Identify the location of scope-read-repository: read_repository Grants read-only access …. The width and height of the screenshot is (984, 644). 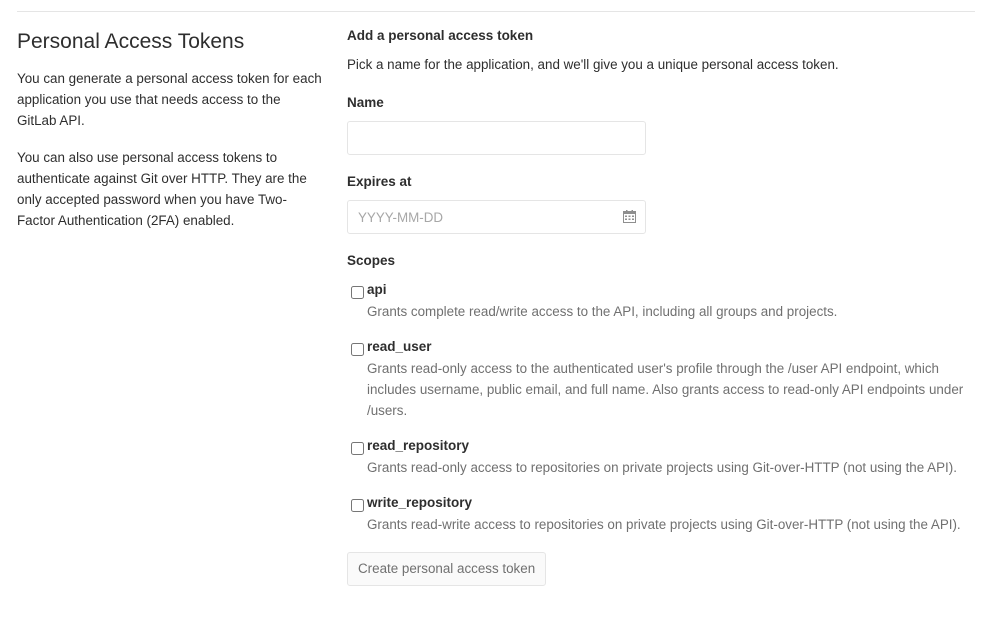
(659, 457).